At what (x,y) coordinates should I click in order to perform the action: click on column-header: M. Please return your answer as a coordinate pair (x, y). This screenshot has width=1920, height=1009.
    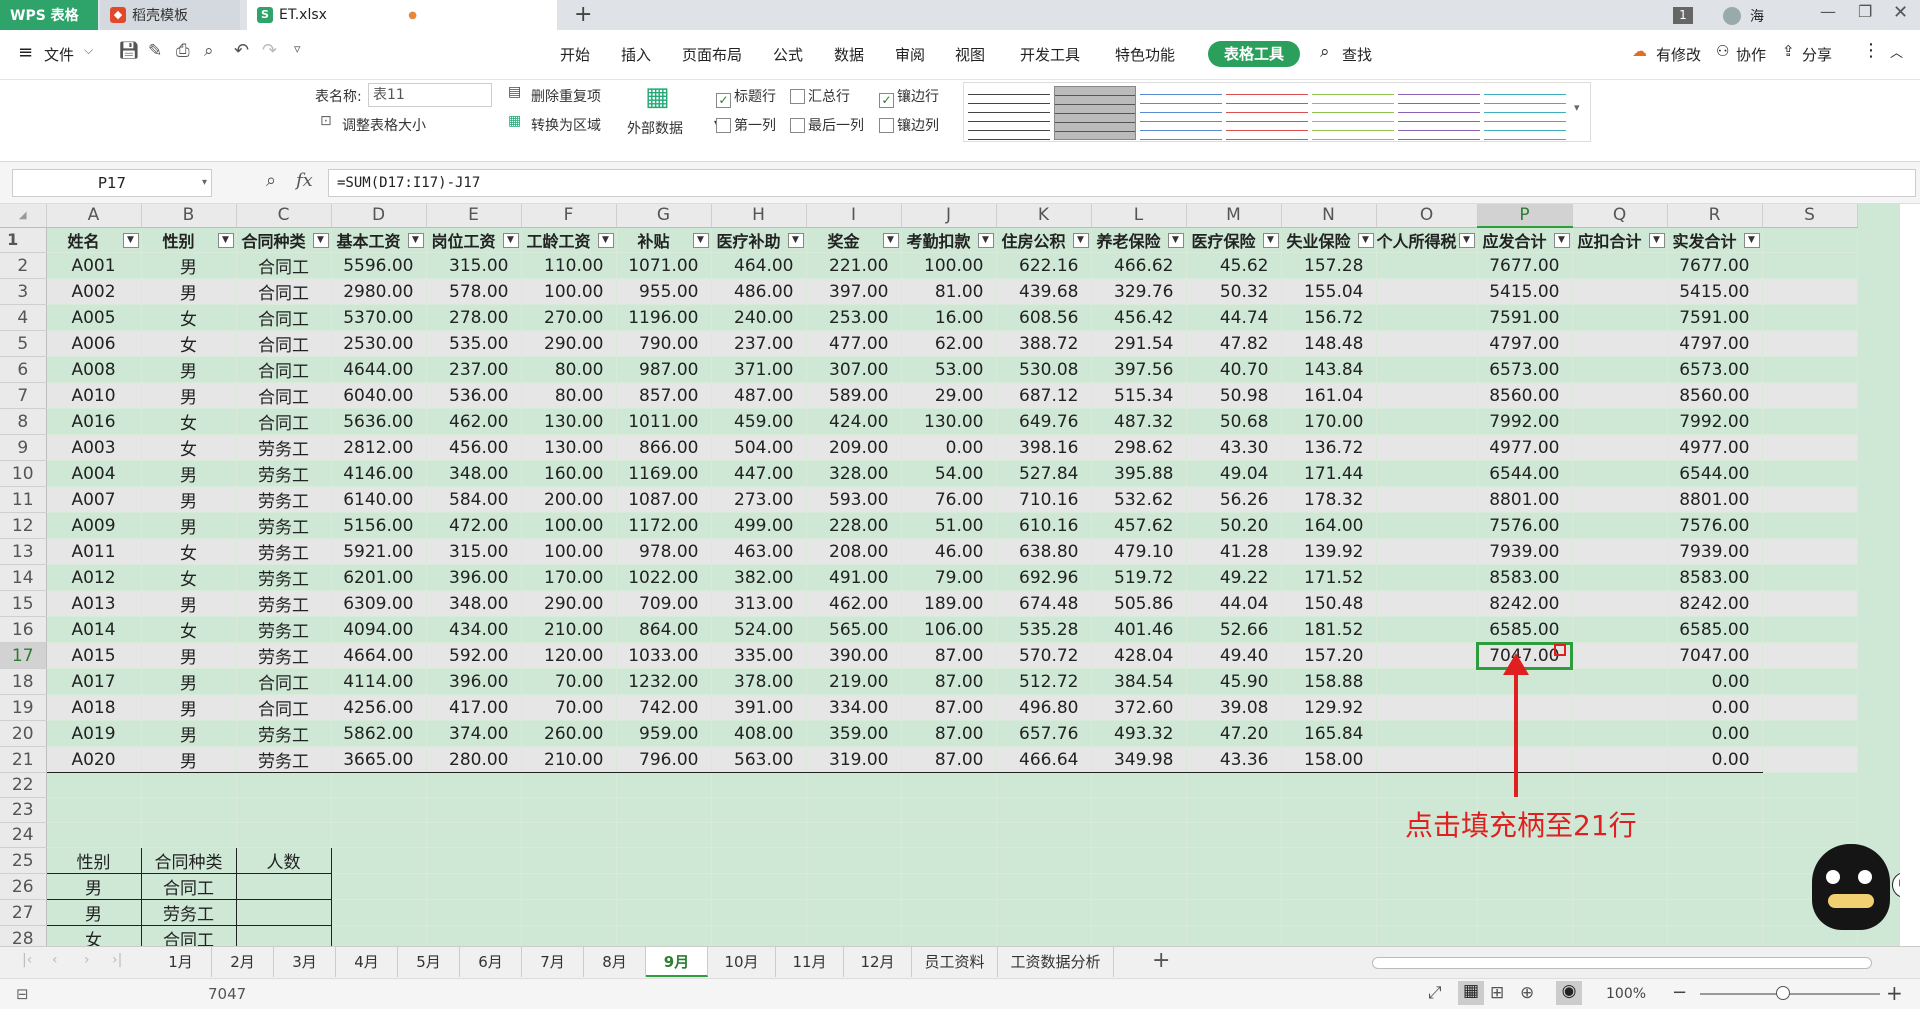
    Looking at the image, I should click on (1234, 216).